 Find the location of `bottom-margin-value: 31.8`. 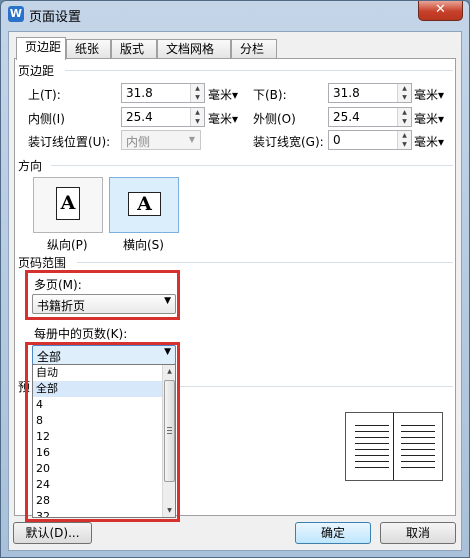

bottom-margin-value: 31.8 is located at coordinates (346, 93).